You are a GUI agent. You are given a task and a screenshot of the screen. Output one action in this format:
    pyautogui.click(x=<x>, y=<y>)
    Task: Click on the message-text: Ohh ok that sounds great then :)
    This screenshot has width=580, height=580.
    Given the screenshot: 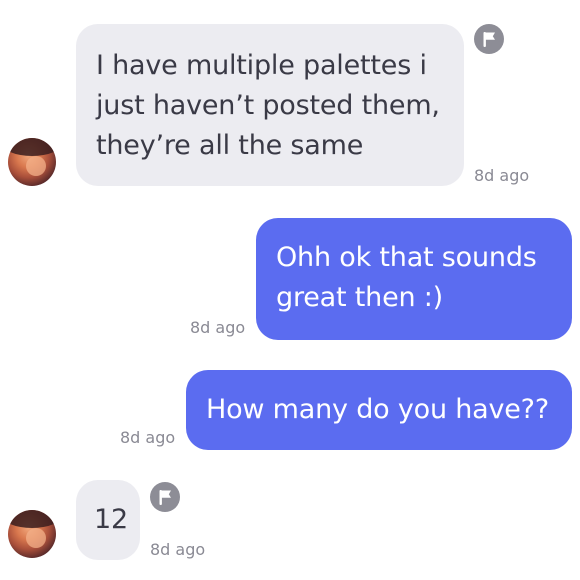 What is the action you would take?
    pyautogui.click(x=406, y=277)
    